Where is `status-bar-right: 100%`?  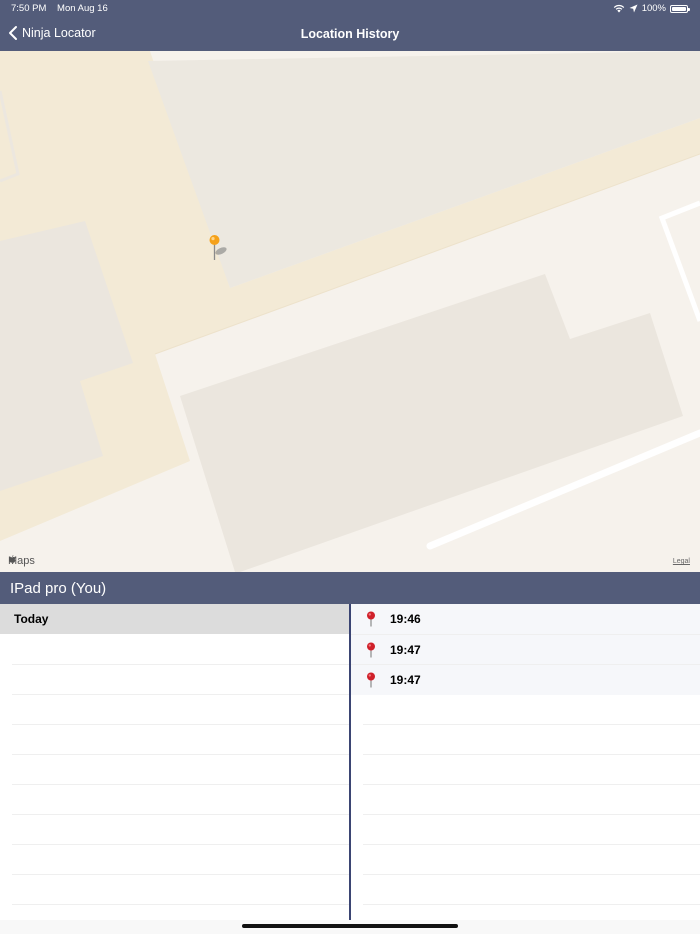 status-bar-right: 100% is located at coordinates (651, 8).